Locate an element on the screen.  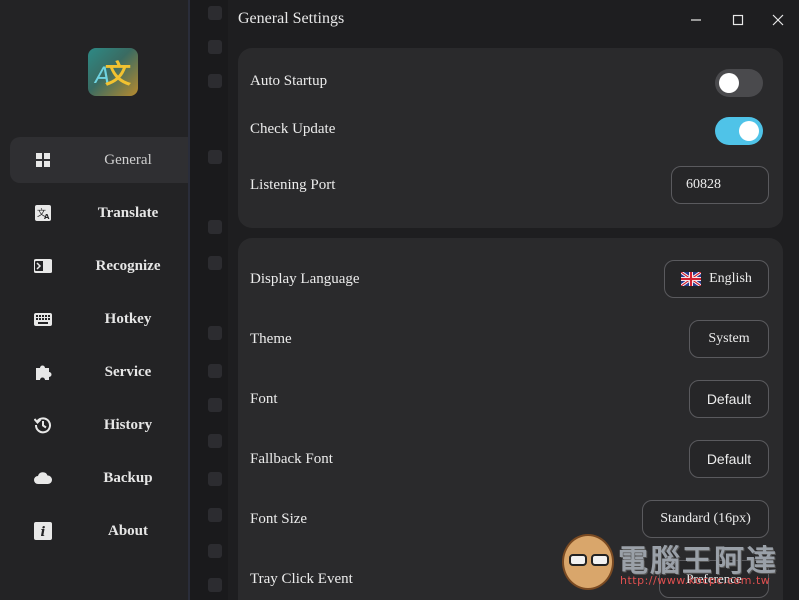
auto-startup-toggle is located at coordinates (739, 83).